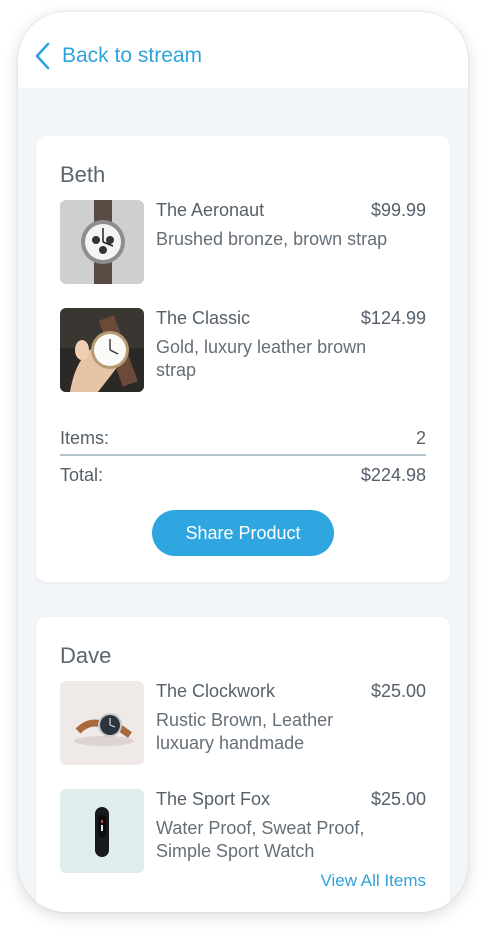  I want to click on items-count: 2, so click(420, 438).